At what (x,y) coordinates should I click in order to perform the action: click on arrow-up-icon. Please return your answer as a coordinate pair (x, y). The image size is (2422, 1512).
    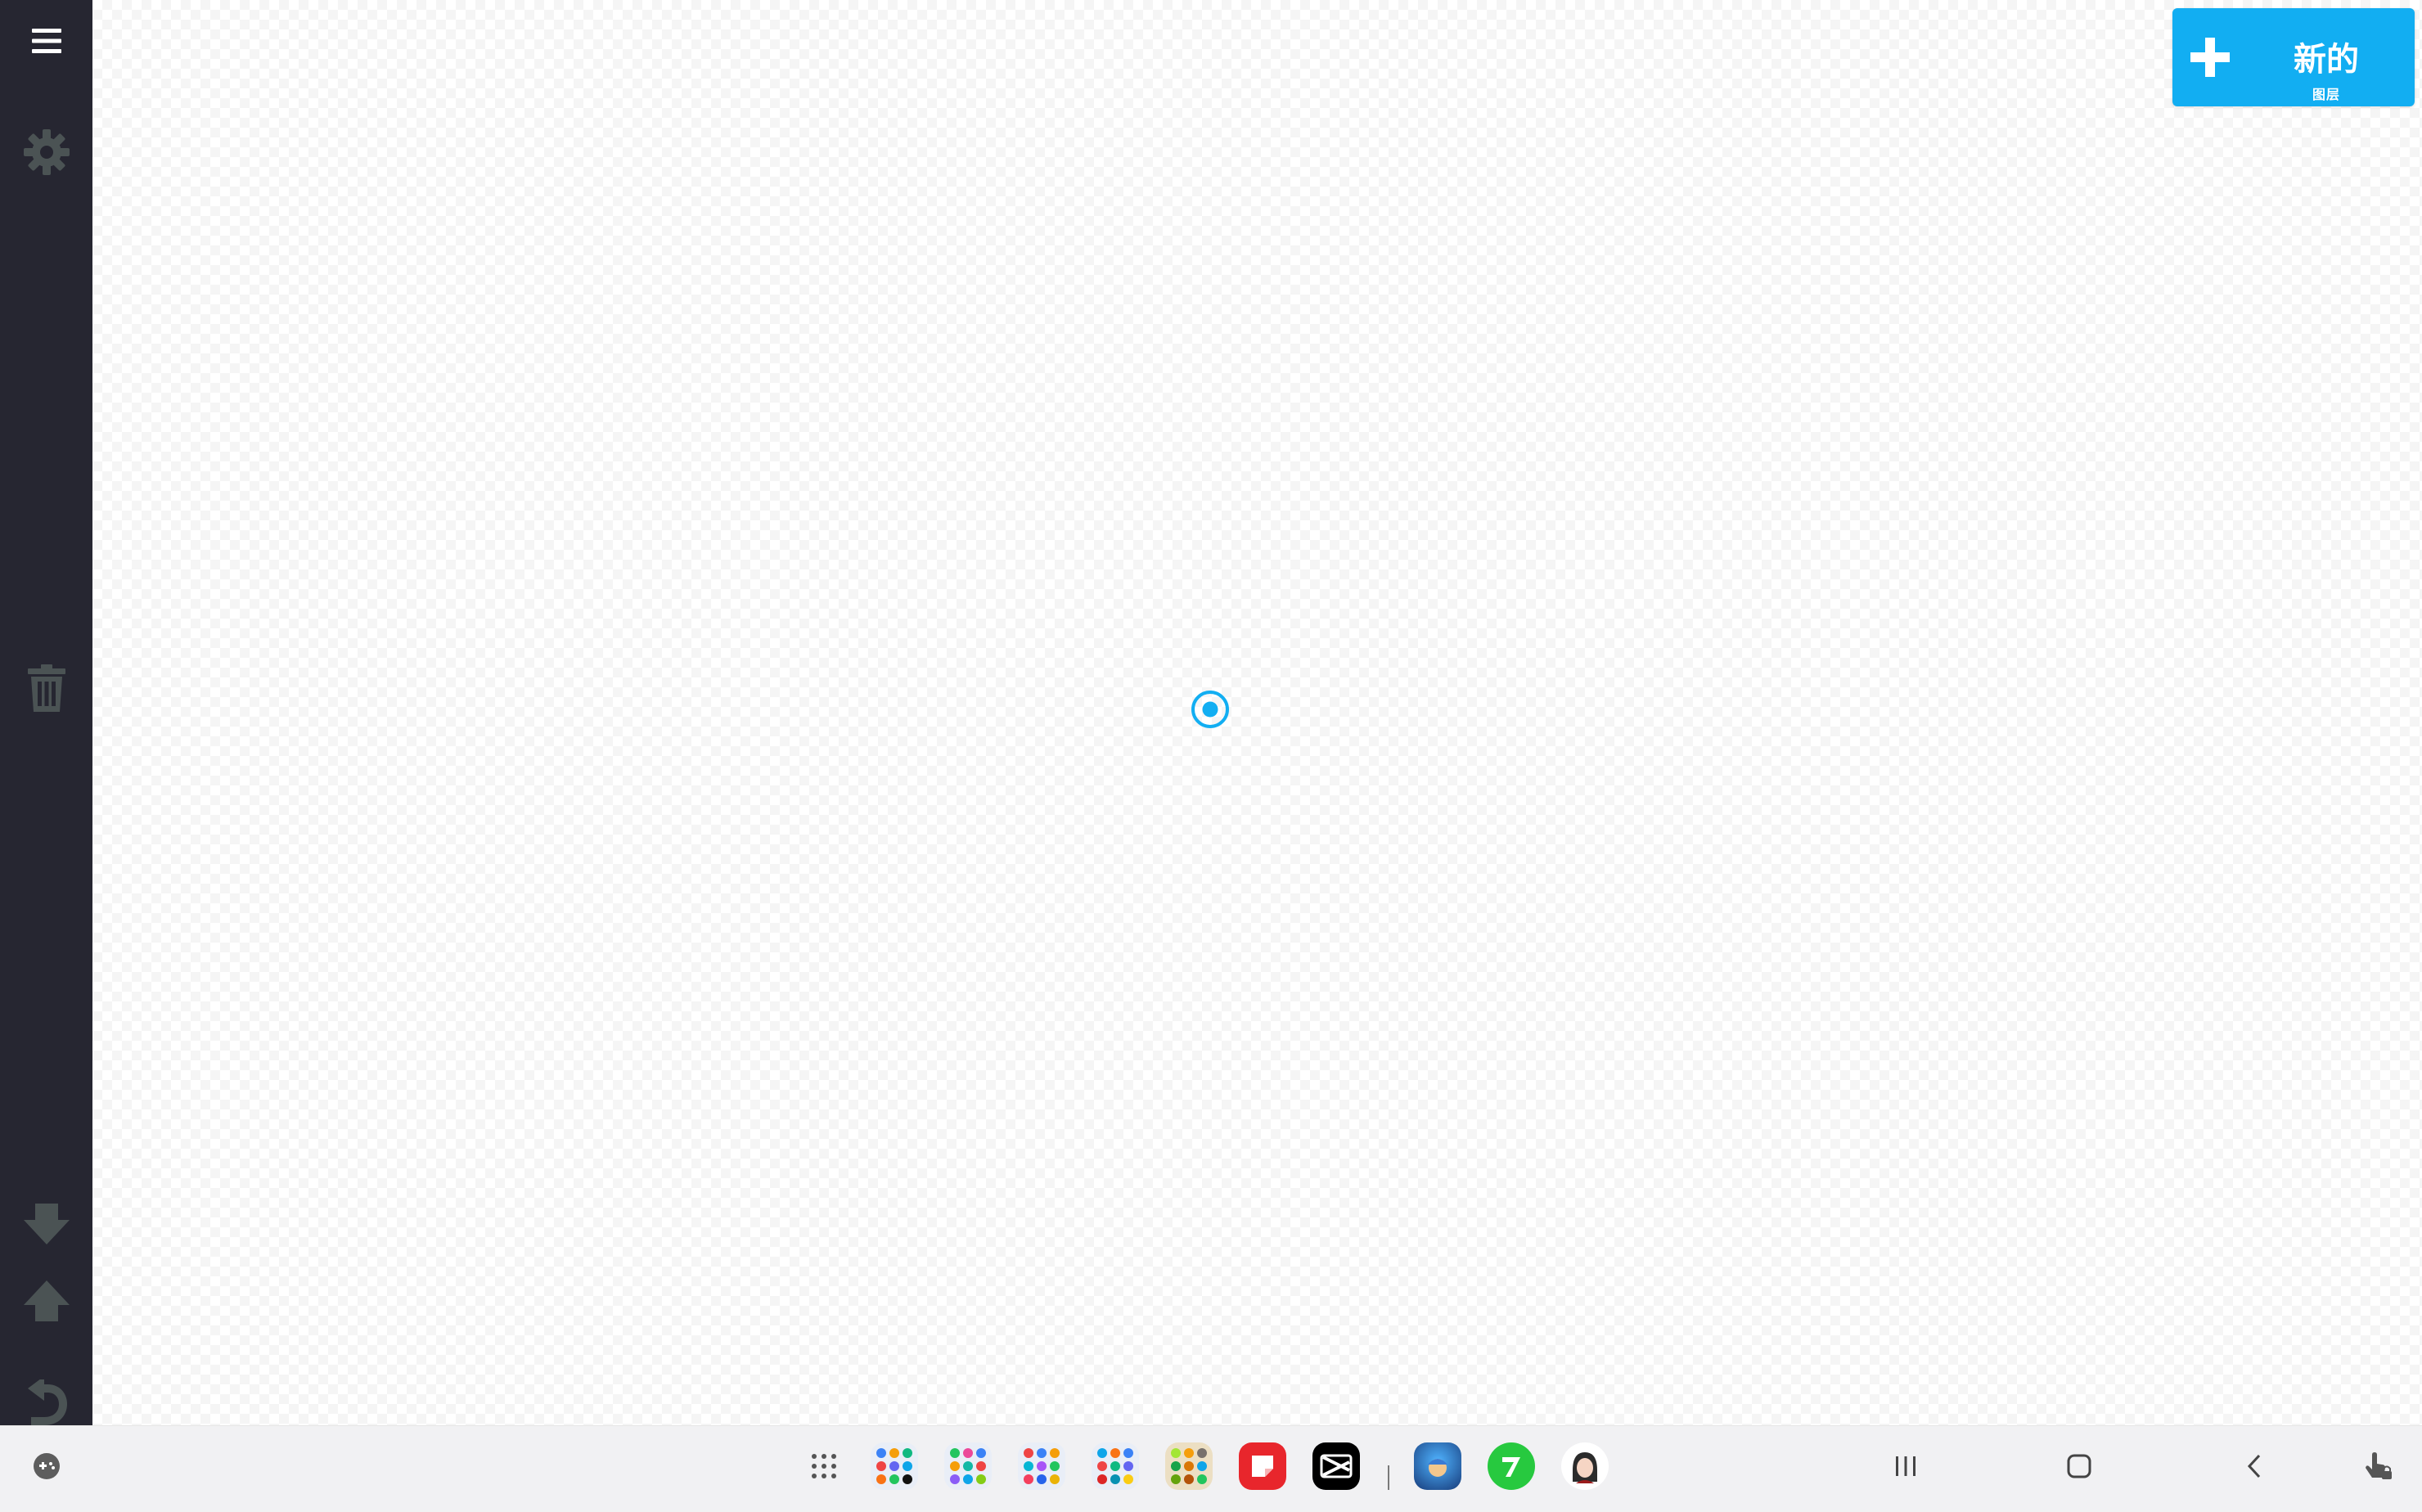
    Looking at the image, I should click on (46, 1301).